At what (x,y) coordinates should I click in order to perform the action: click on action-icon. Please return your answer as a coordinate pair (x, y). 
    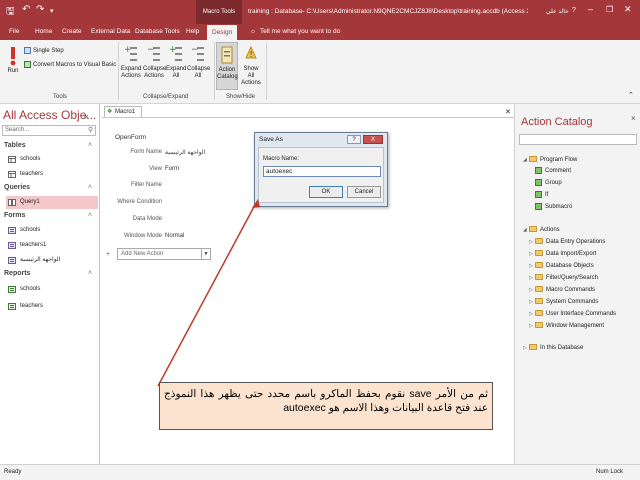
    Looking at the image, I should click on (538, 194).